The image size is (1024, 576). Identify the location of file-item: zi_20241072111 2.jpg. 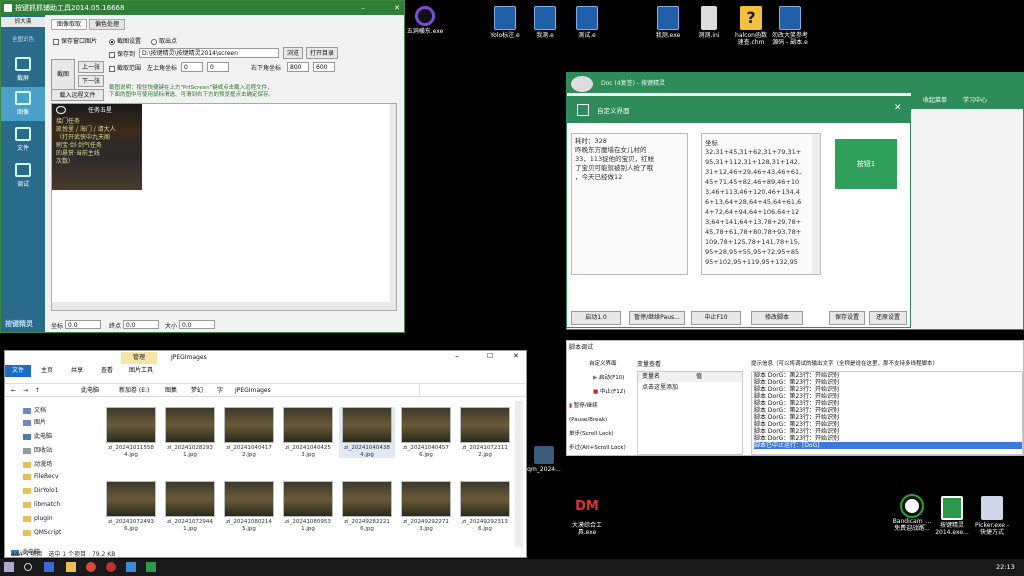
(485, 432).